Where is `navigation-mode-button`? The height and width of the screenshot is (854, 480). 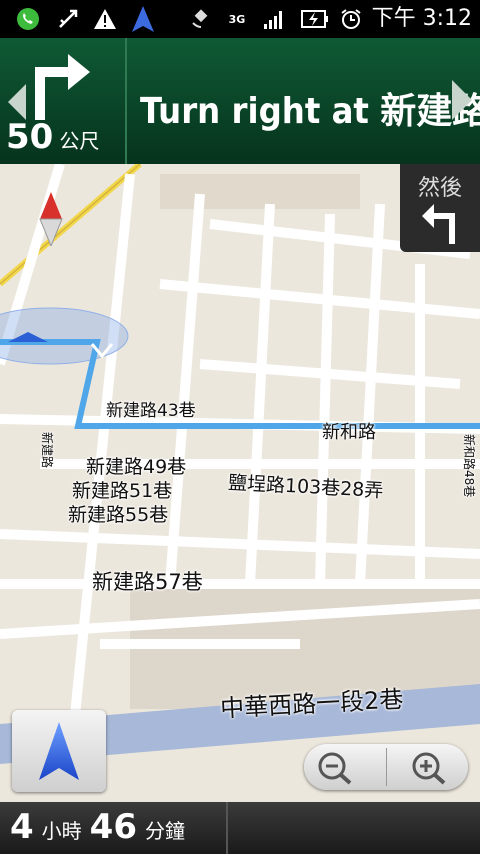
navigation-mode-button is located at coordinates (59, 751).